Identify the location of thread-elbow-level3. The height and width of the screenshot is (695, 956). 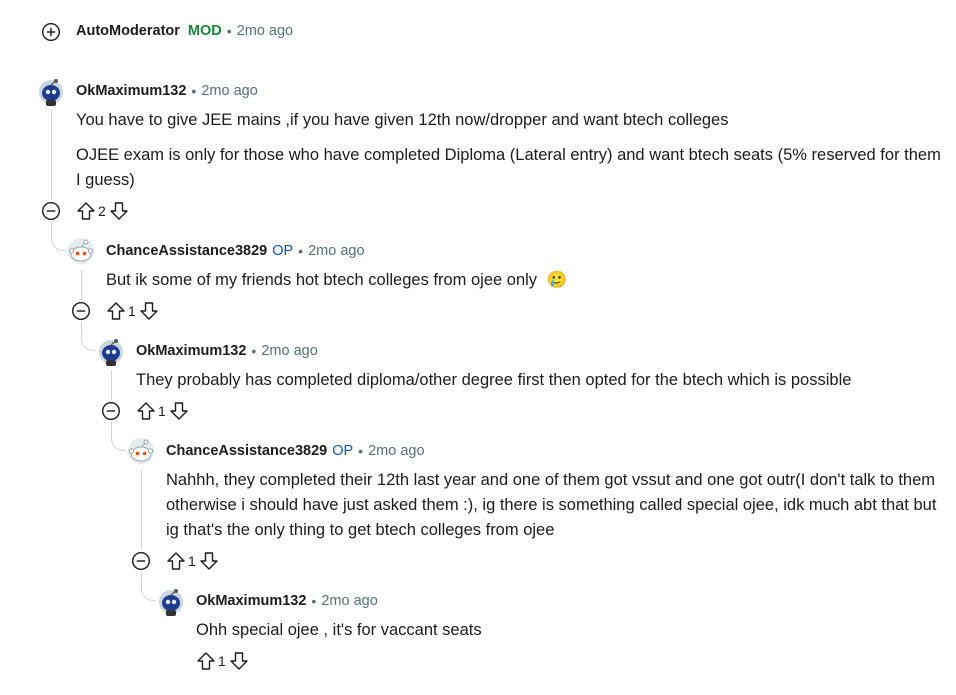
(118, 436).